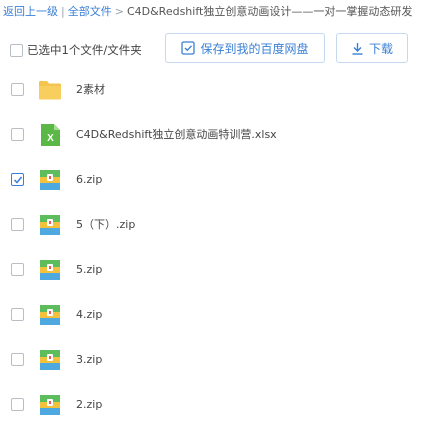 This screenshot has height=427, width=439. I want to click on file-name: 2素材, so click(90, 89).